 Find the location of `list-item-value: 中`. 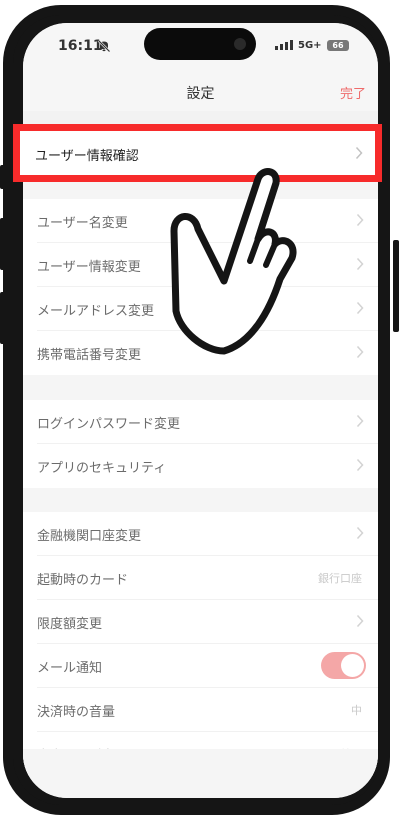

list-item-value: 中 is located at coordinates (356, 710).